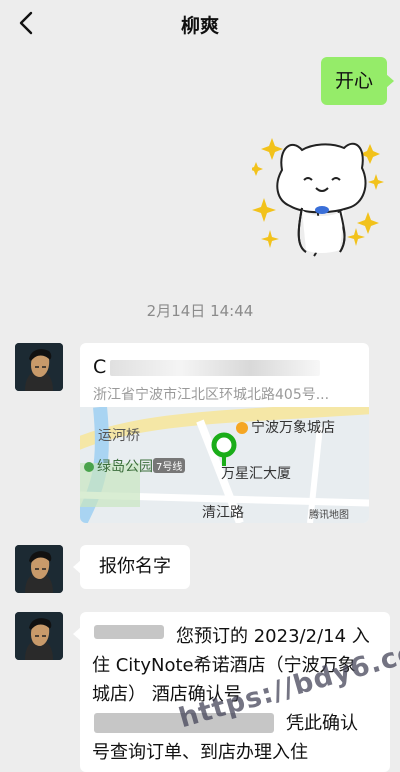 The height and width of the screenshot is (772, 400). Describe the element at coordinates (169, 465) in the screenshot. I see `metro-line-badge: 7号线` at that location.